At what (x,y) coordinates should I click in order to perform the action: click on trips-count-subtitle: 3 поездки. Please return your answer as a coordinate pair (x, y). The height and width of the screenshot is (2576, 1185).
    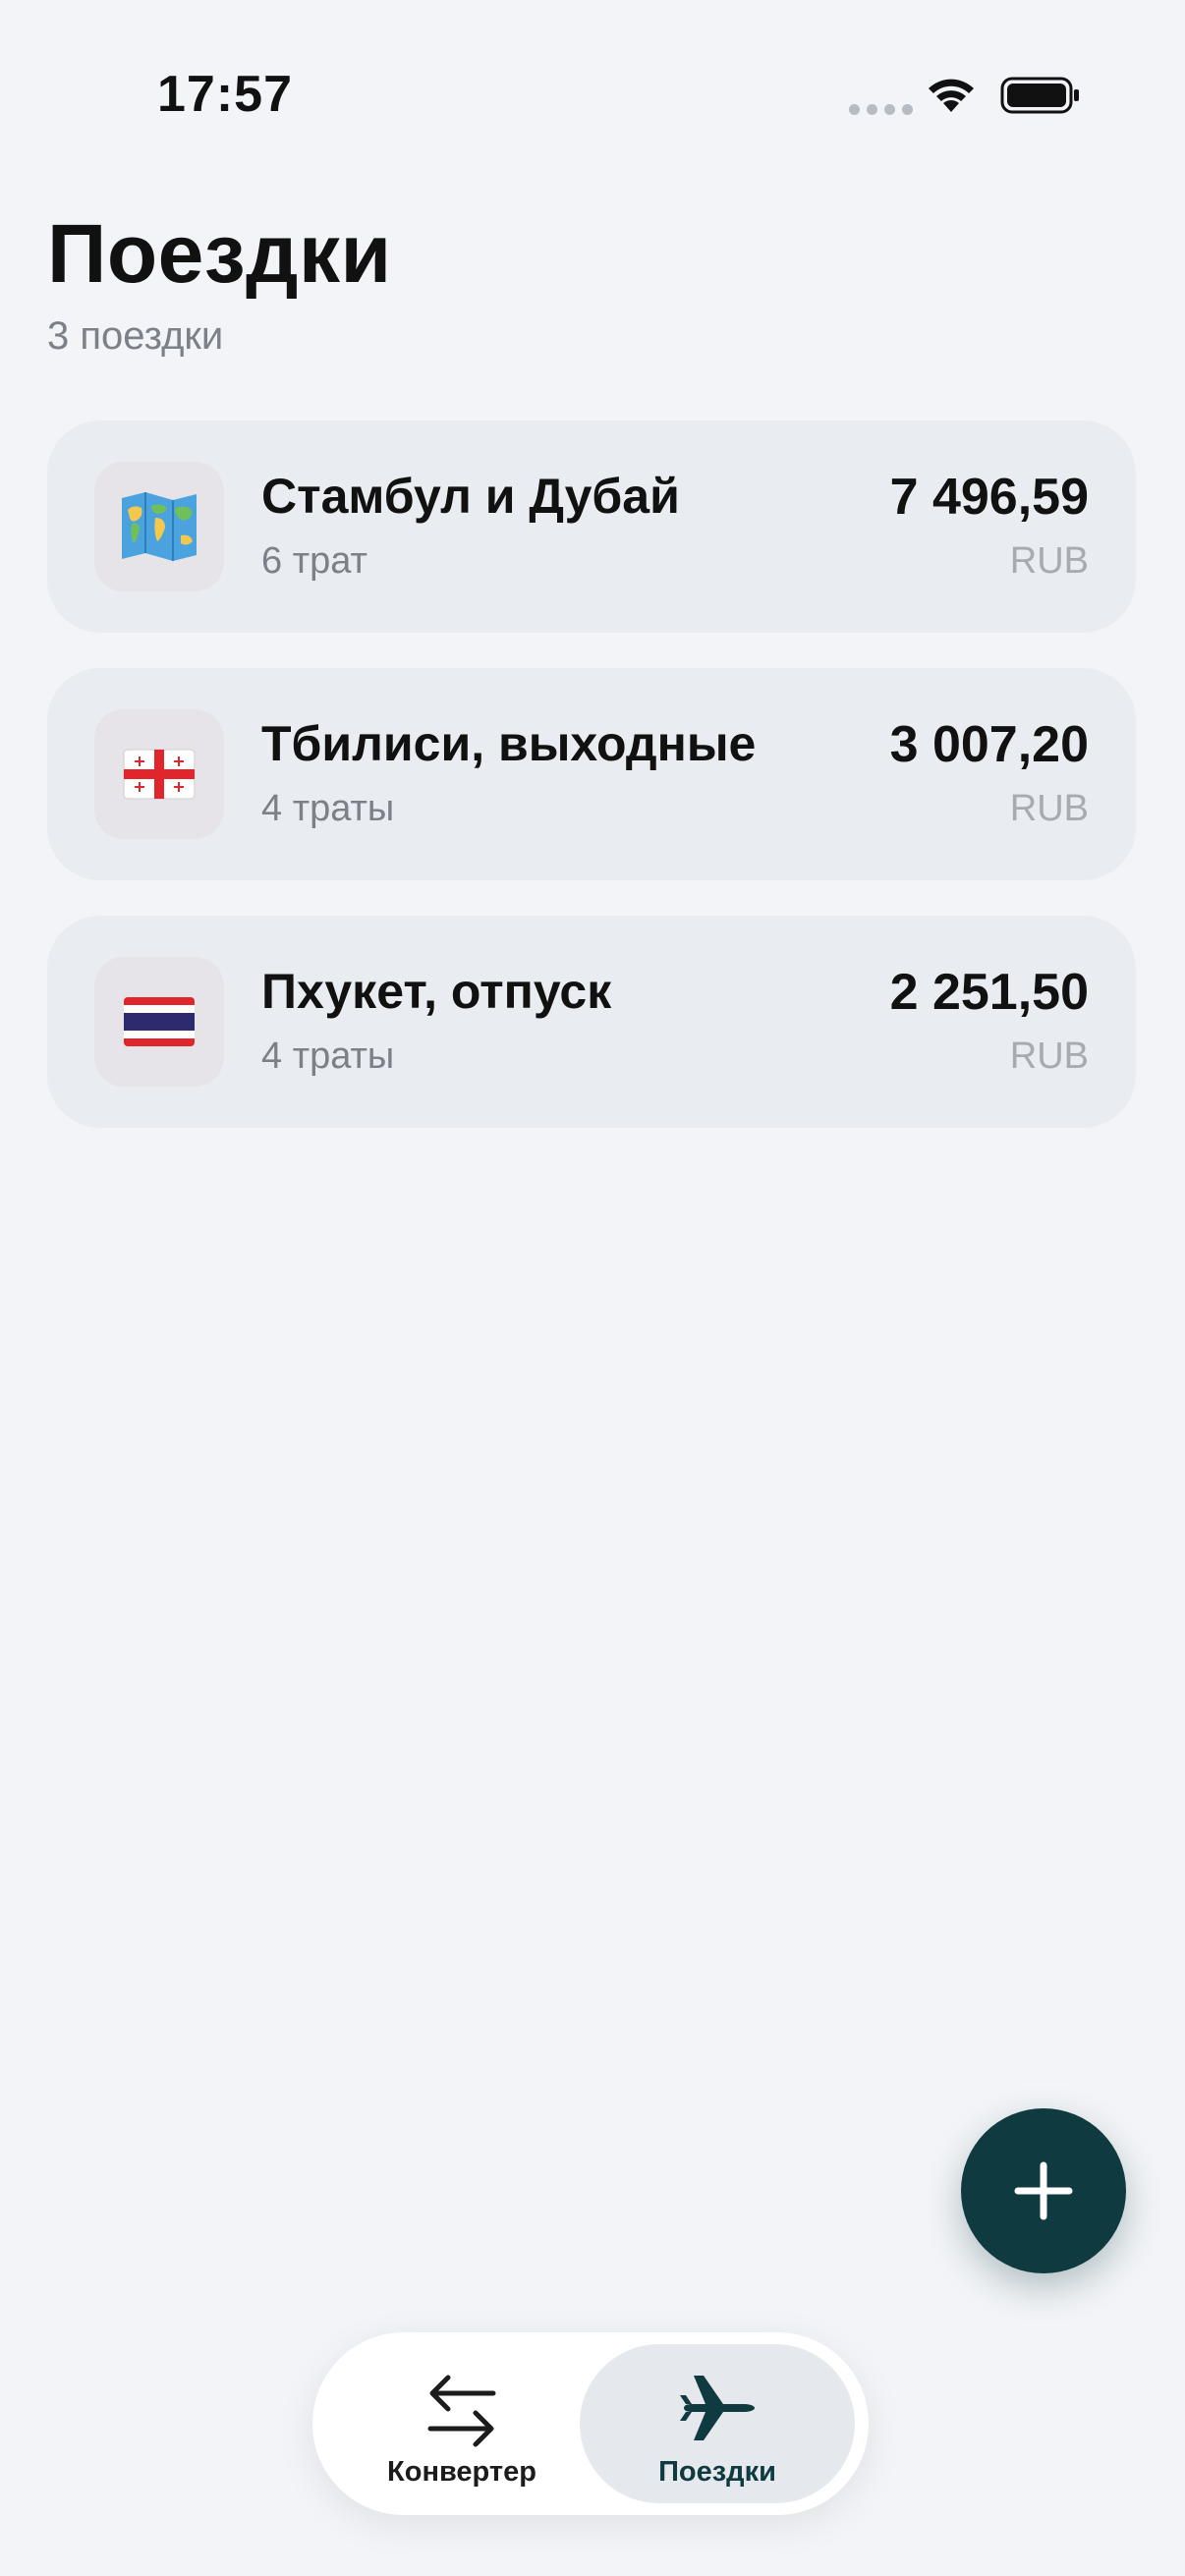
    Looking at the image, I should click on (136, 336).